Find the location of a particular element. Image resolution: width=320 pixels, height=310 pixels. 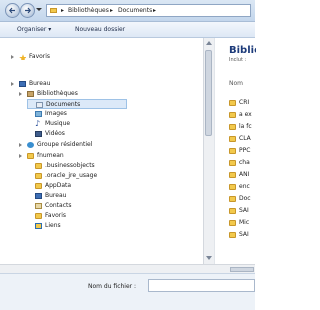

nav-item-documents: Documents is located at coordinates (77, 104).